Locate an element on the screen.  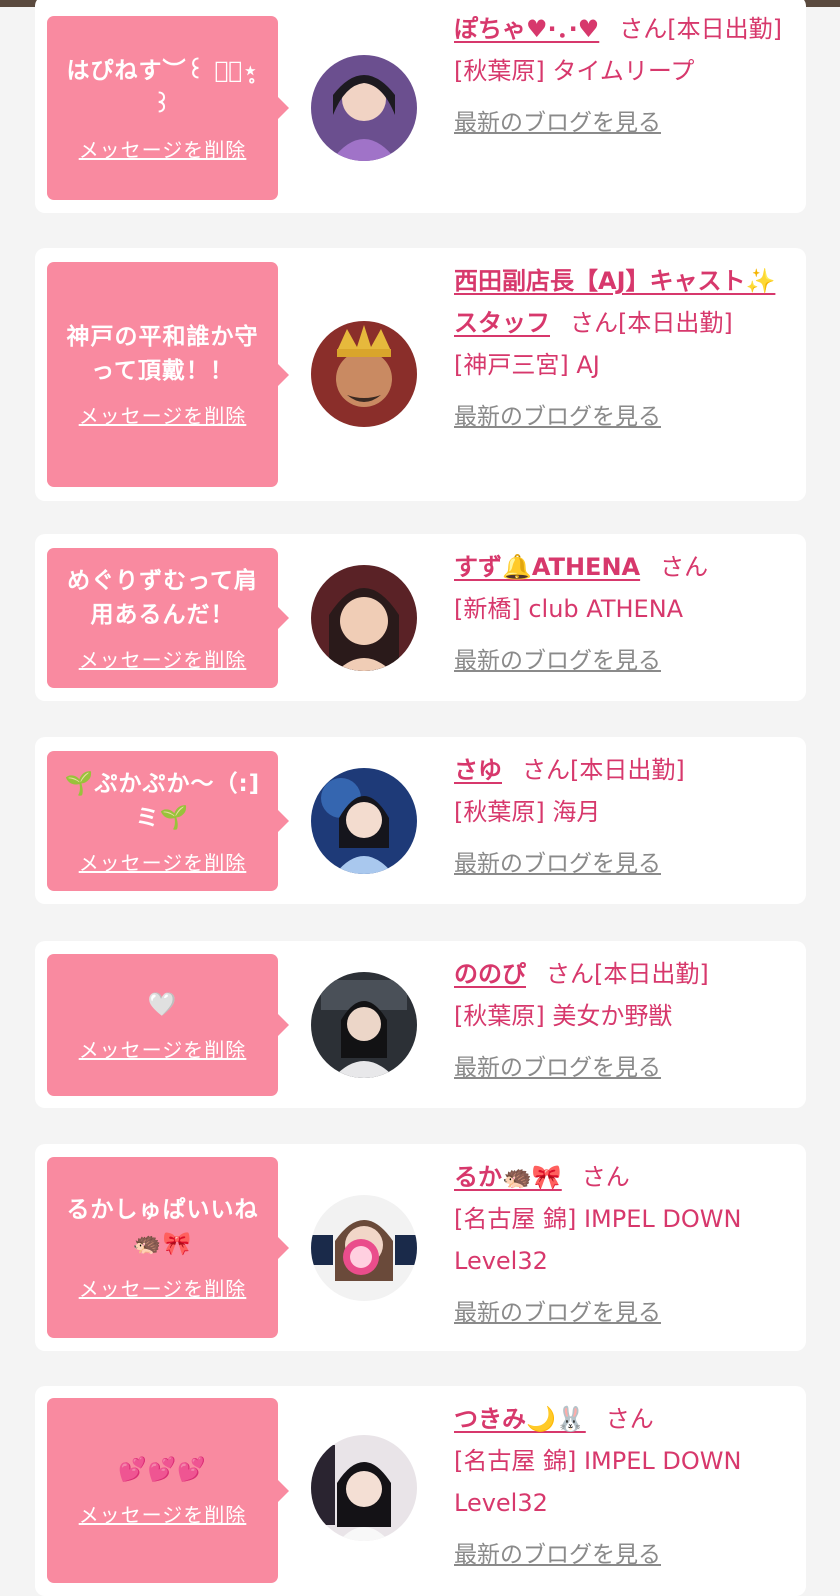
message-bubble: めぐりずむって肩用あるんだ！ メッセージを削除 is located at coordinates (162, 618).